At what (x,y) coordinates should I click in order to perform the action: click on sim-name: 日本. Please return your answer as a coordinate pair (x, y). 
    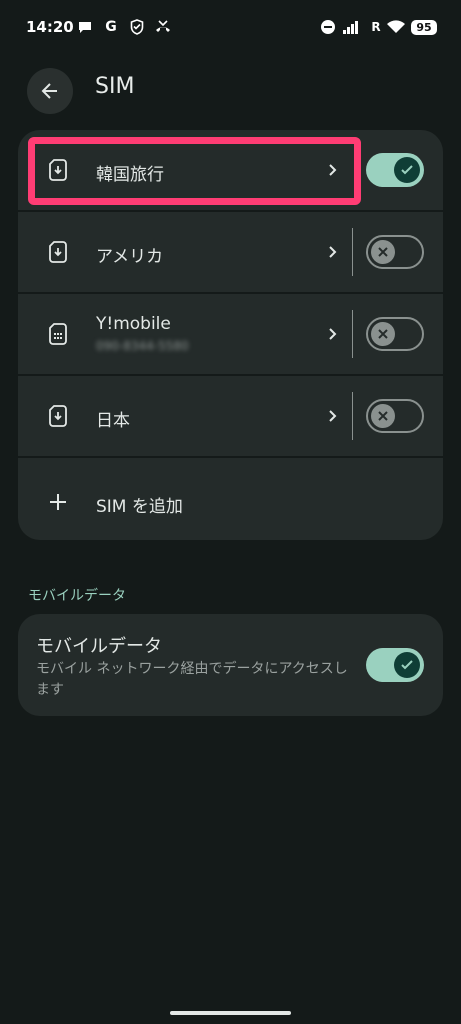
    Looking at the image, I should click on (113, 421).